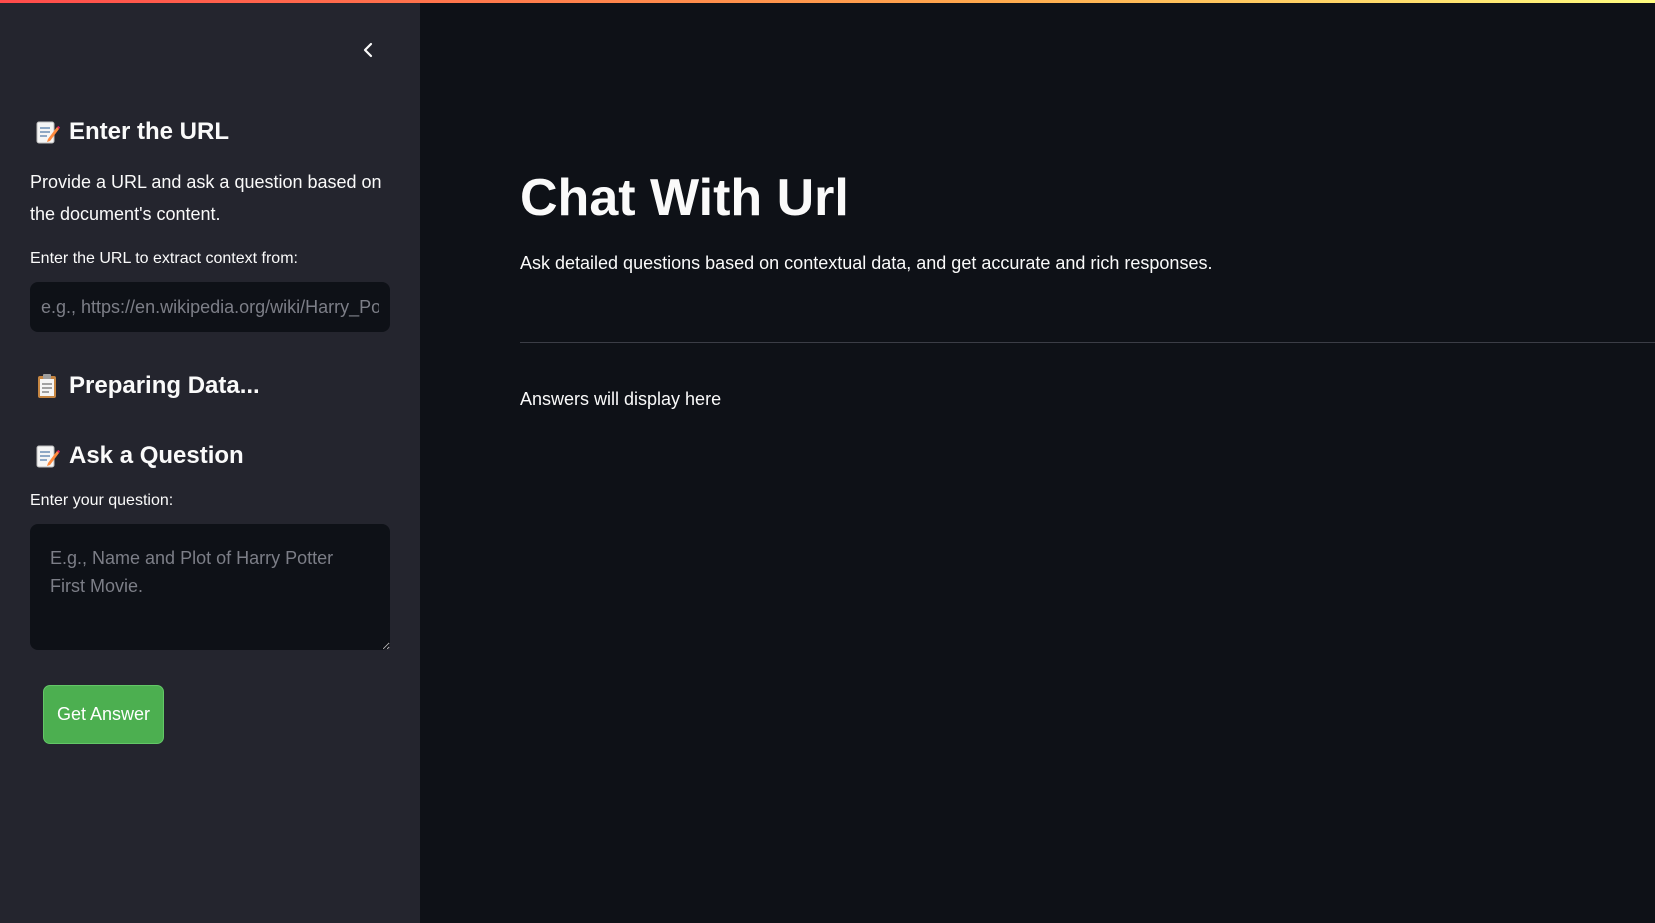 Image resolution: width=1655 pixels, height=923 pixels. Describe the element at coordinates (621, 399) in the screenshot. I see `answer-display: Answers will display here` at that location.